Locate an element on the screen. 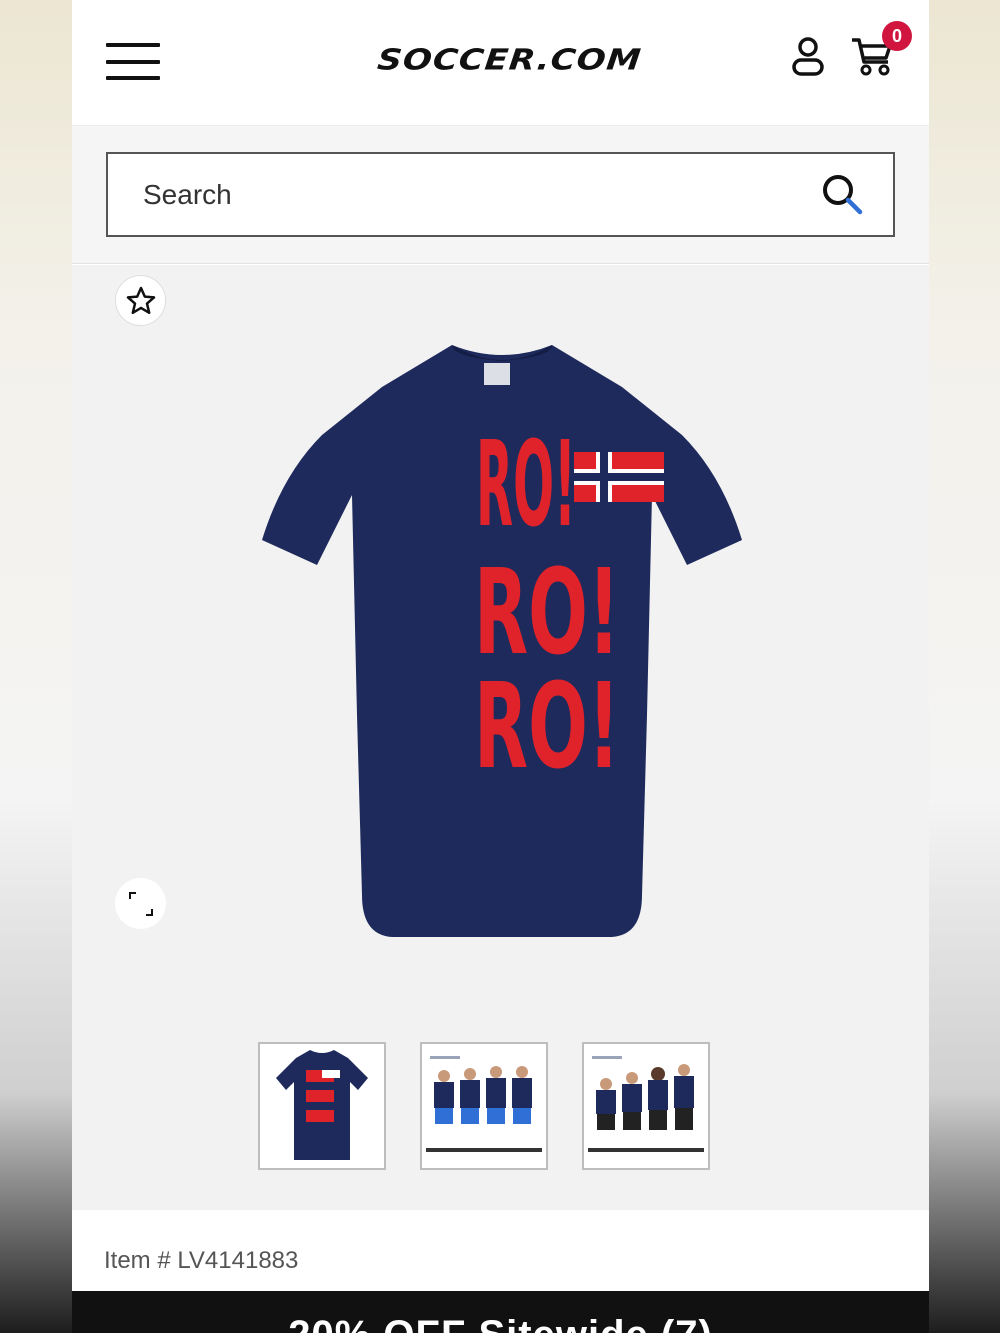 Image resolution: width=1000 pixels, height=1333 pixels. shirt-print-line-3: RO! is located at coordinates (547, 726).